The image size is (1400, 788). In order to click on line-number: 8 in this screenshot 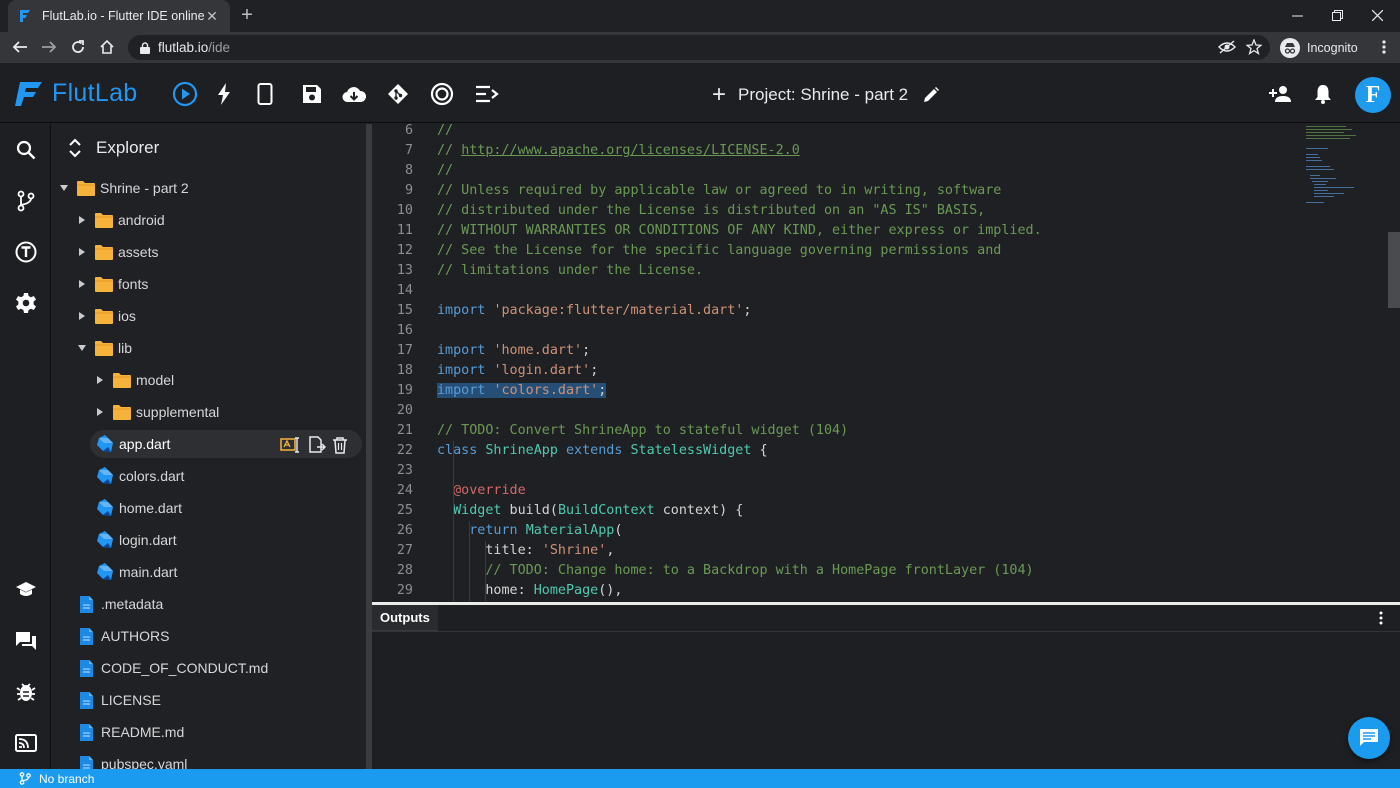, I will do `click(408, 170)`.